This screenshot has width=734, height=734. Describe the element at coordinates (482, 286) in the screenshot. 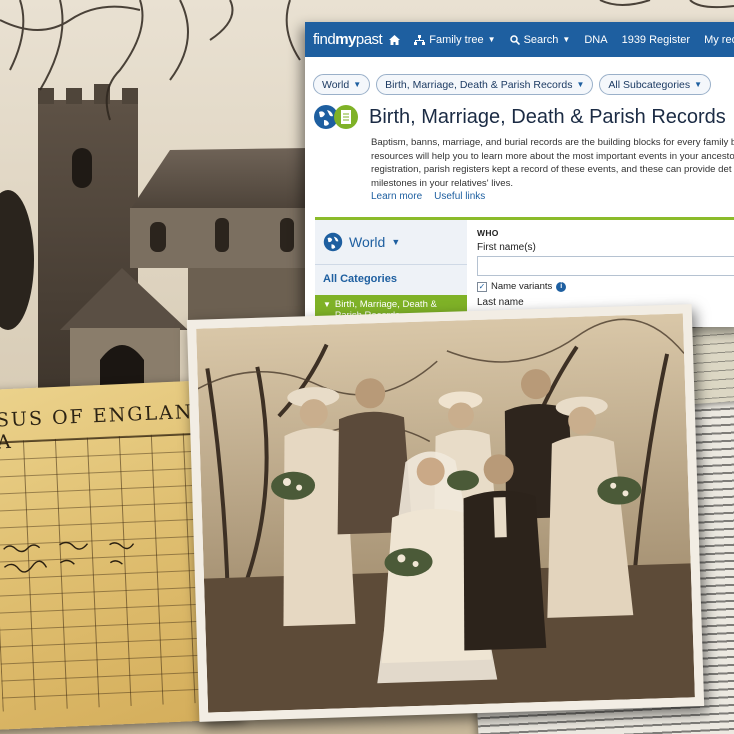

I see `name-variants-checkbox: ✓` at that location.